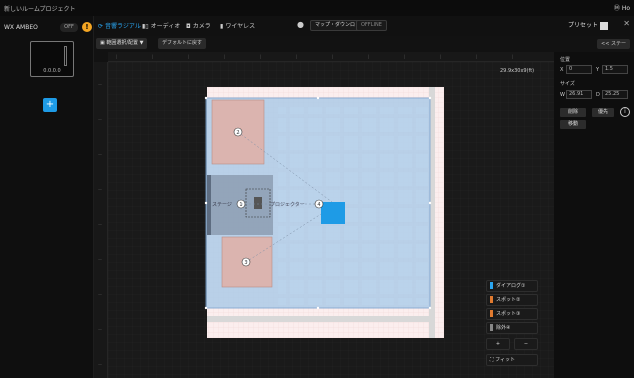 The image size is (634, 378). What do you see at coordinates (512, 328) in the screenshot?
I see `zone-exclude-button: 除外④` at bounding box center [512, 328].